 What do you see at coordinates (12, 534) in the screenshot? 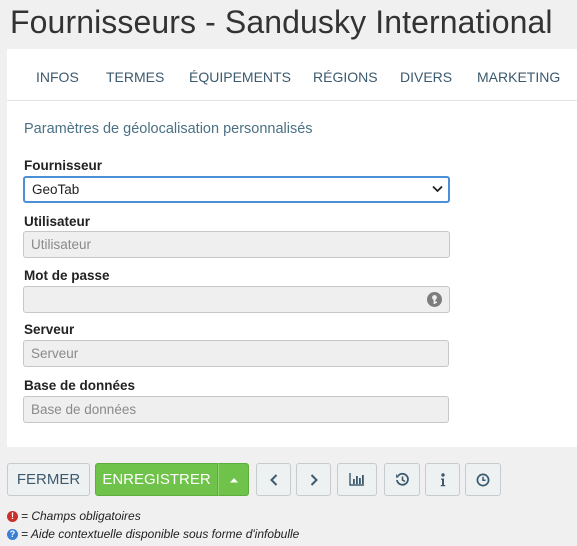
I see `question-icon: ?` at bounding box center [12, 534].